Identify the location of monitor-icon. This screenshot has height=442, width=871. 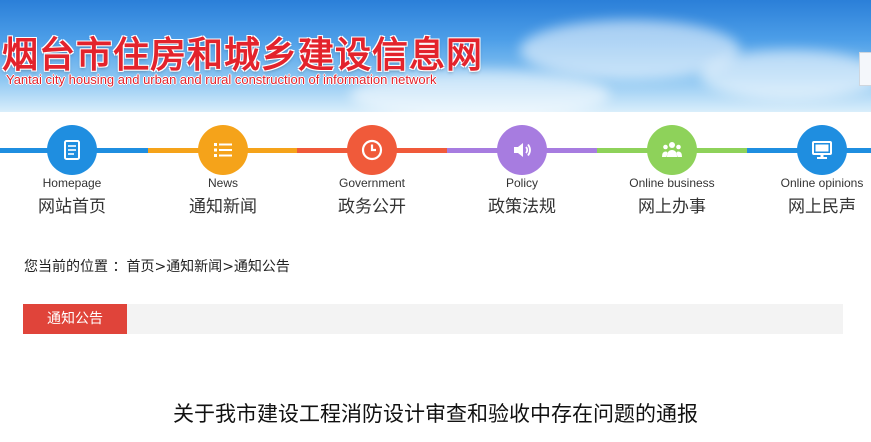
(822, 150).